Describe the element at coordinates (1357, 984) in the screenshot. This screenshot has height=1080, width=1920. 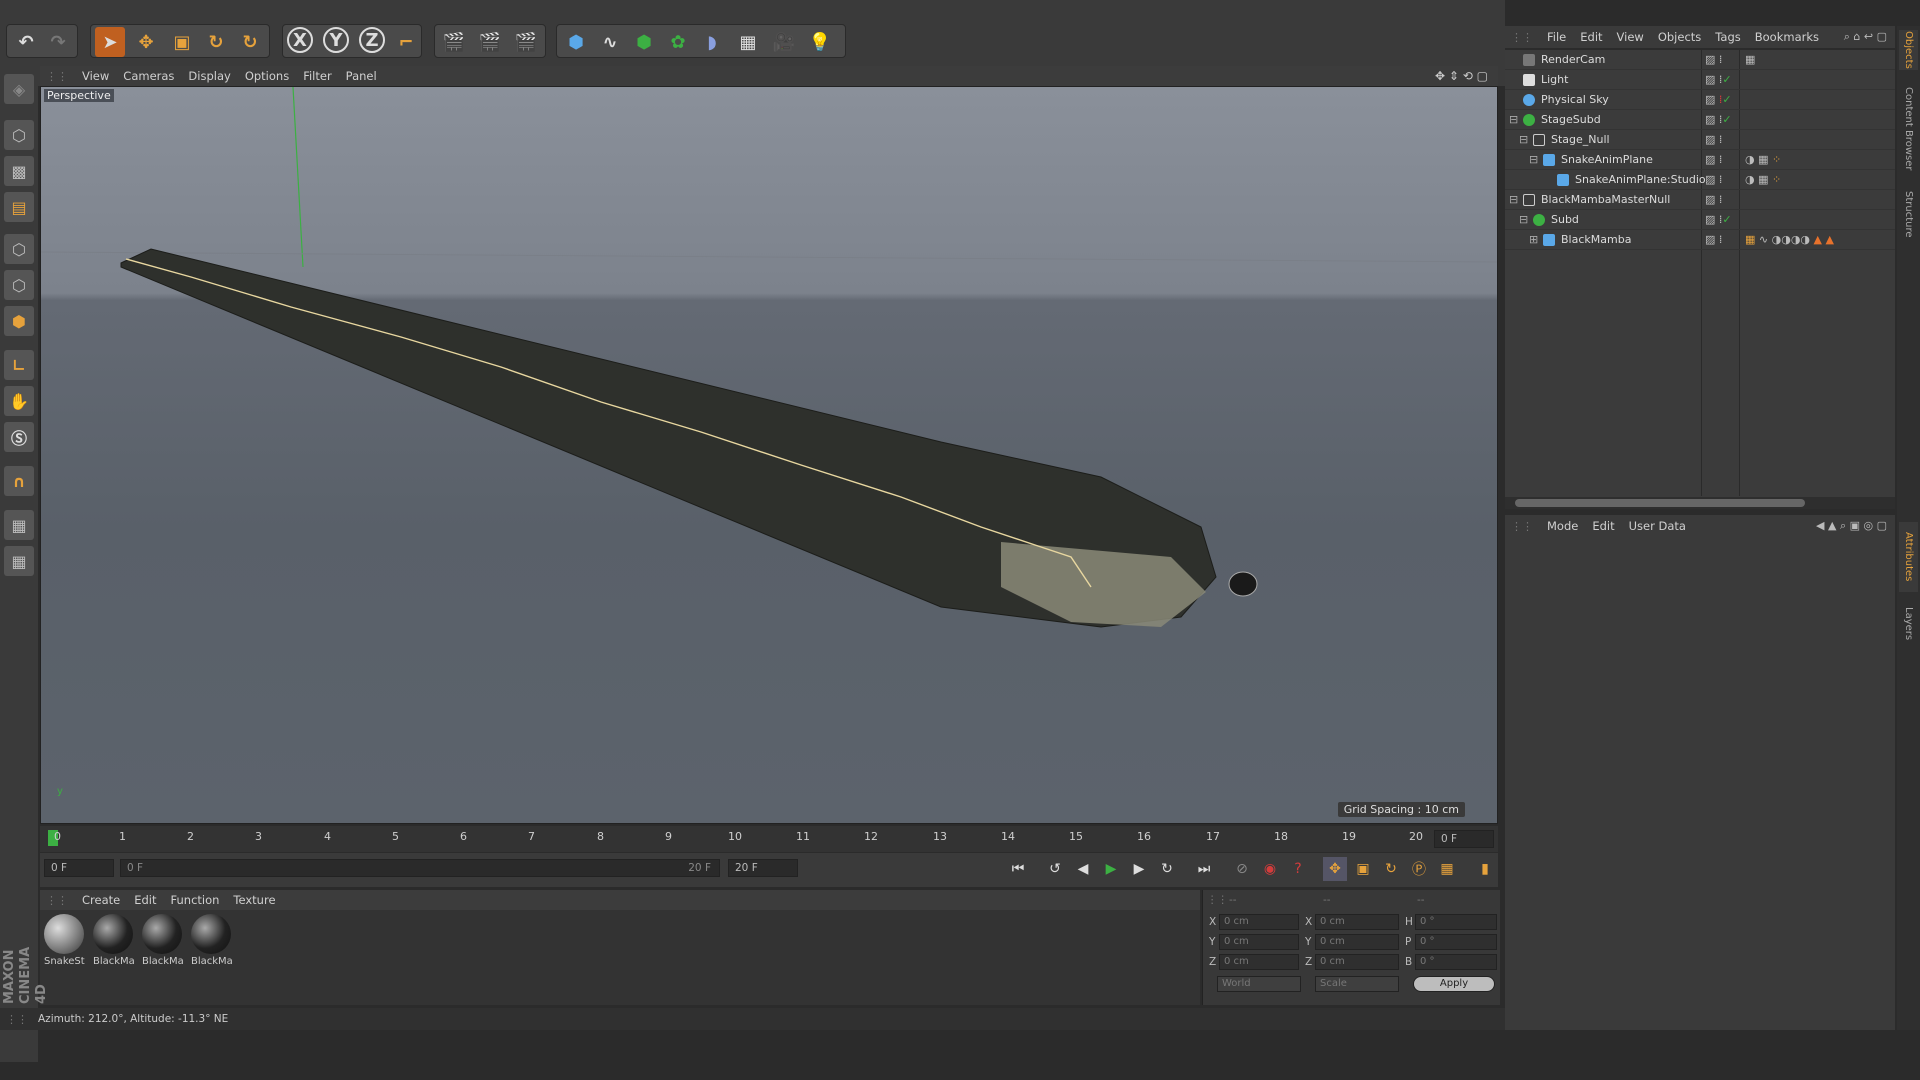
I see `size-mode-select: Scale` at that location.